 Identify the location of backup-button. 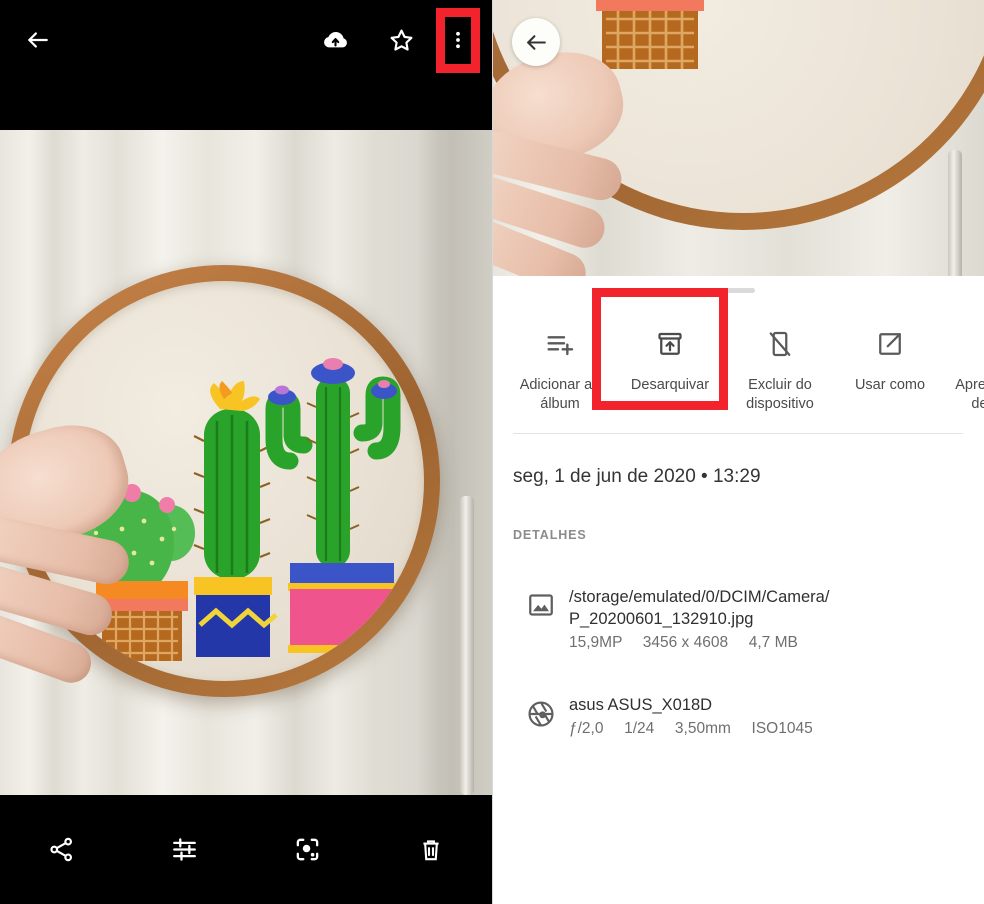
(335, 40).